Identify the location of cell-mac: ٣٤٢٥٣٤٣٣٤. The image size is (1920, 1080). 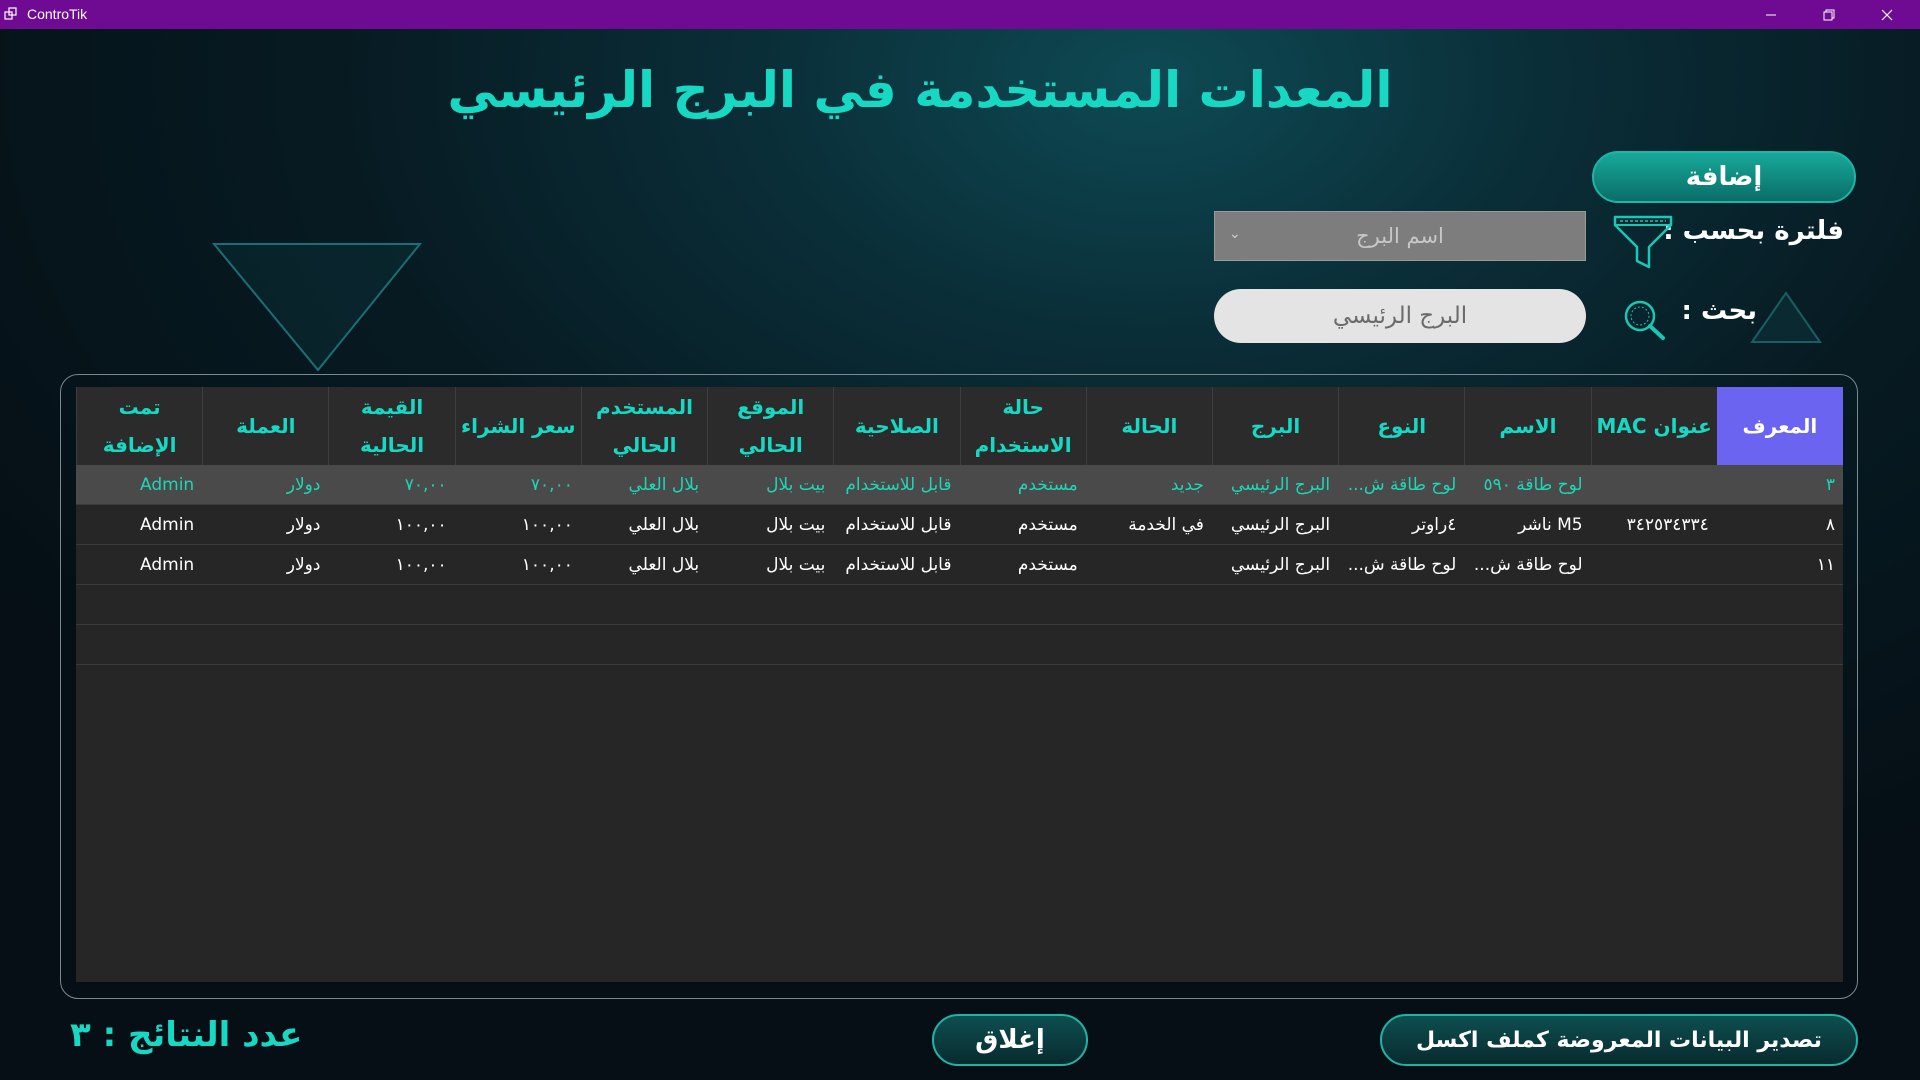
(1667, 525).